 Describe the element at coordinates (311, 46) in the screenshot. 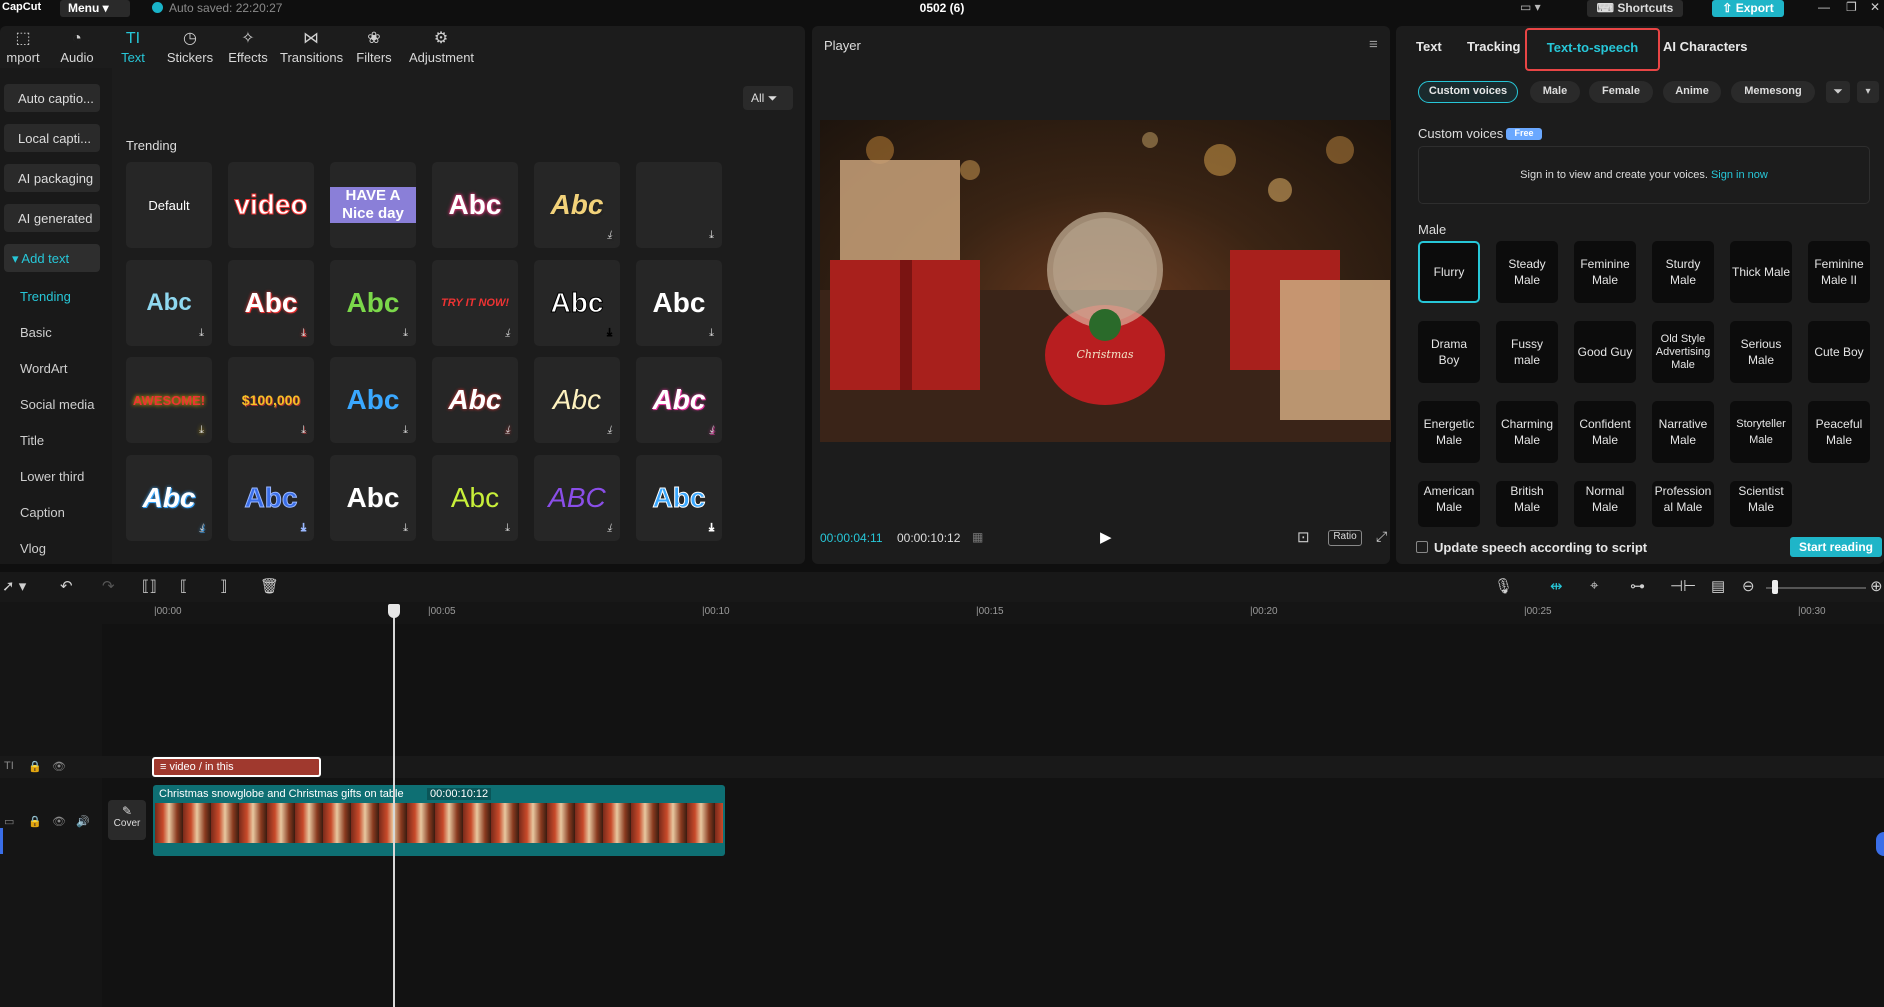

I see `tab-transitions: ⋈ Transitions` at that location.